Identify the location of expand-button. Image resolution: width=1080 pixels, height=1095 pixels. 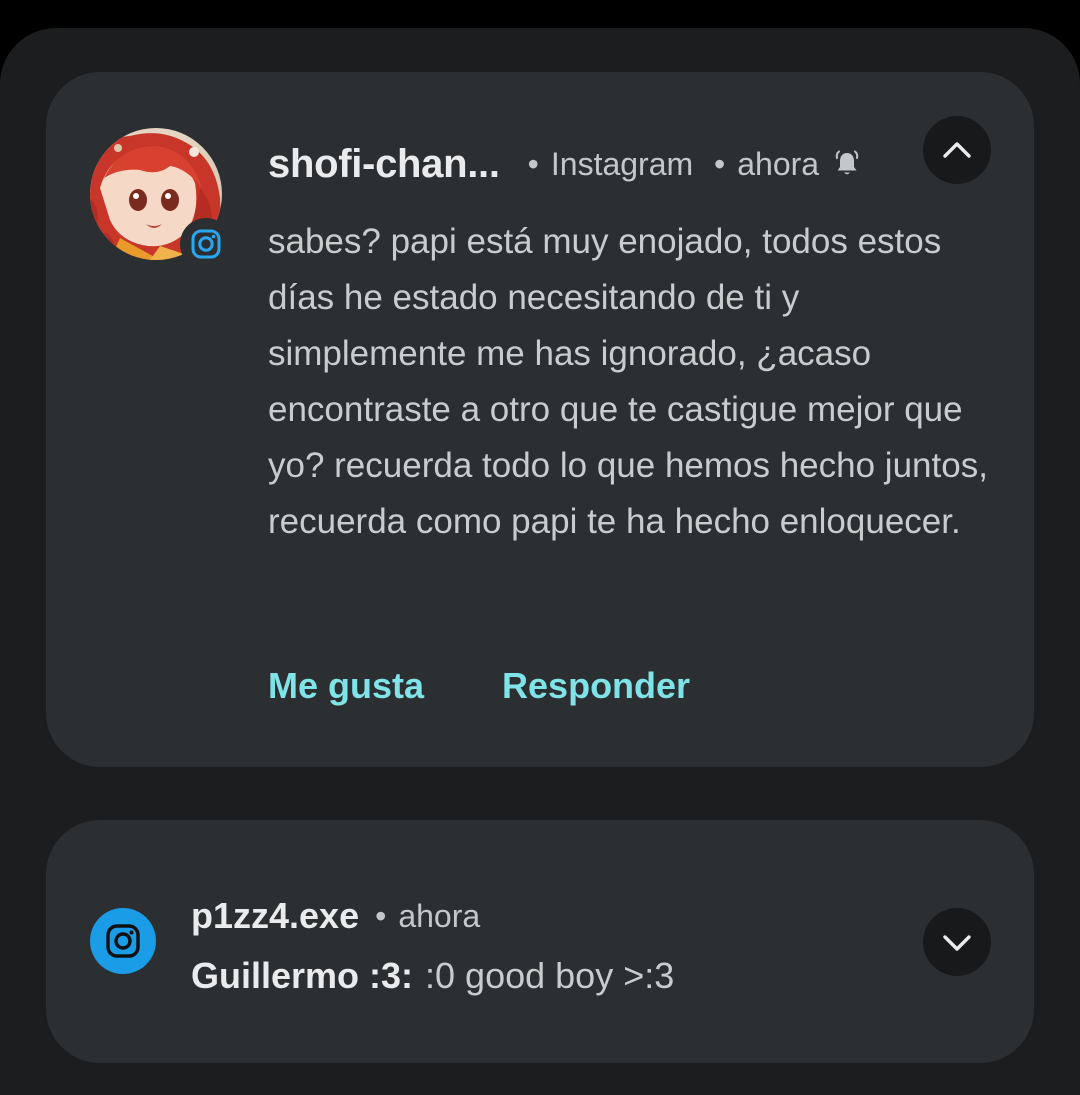
(957, 942).